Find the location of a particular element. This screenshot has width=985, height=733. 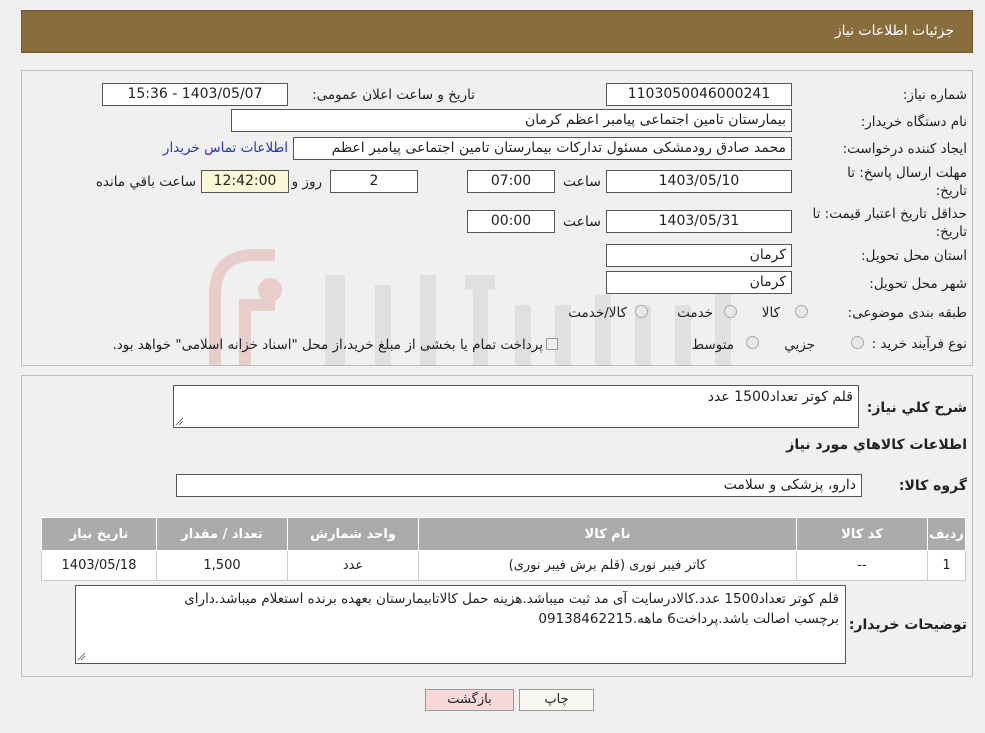

general-description-text: قلم کوتر تعداد1500 عدد is located at coordinates (780, 397).